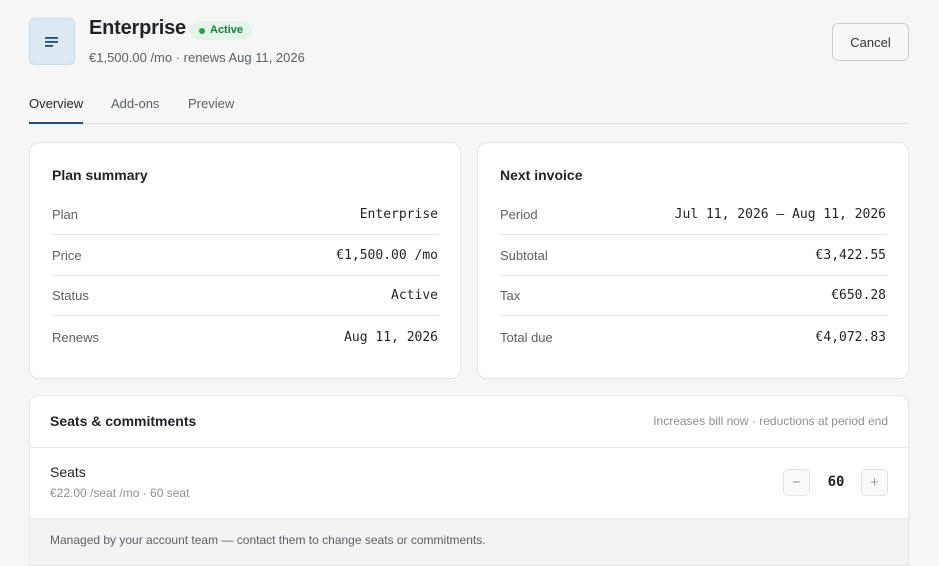 The width and height of the screenshot is (939, 566). What do you see at coordinates (65, 214) in the screenshot?
I see `row-label: Plan` at bounding box center [65, 214].